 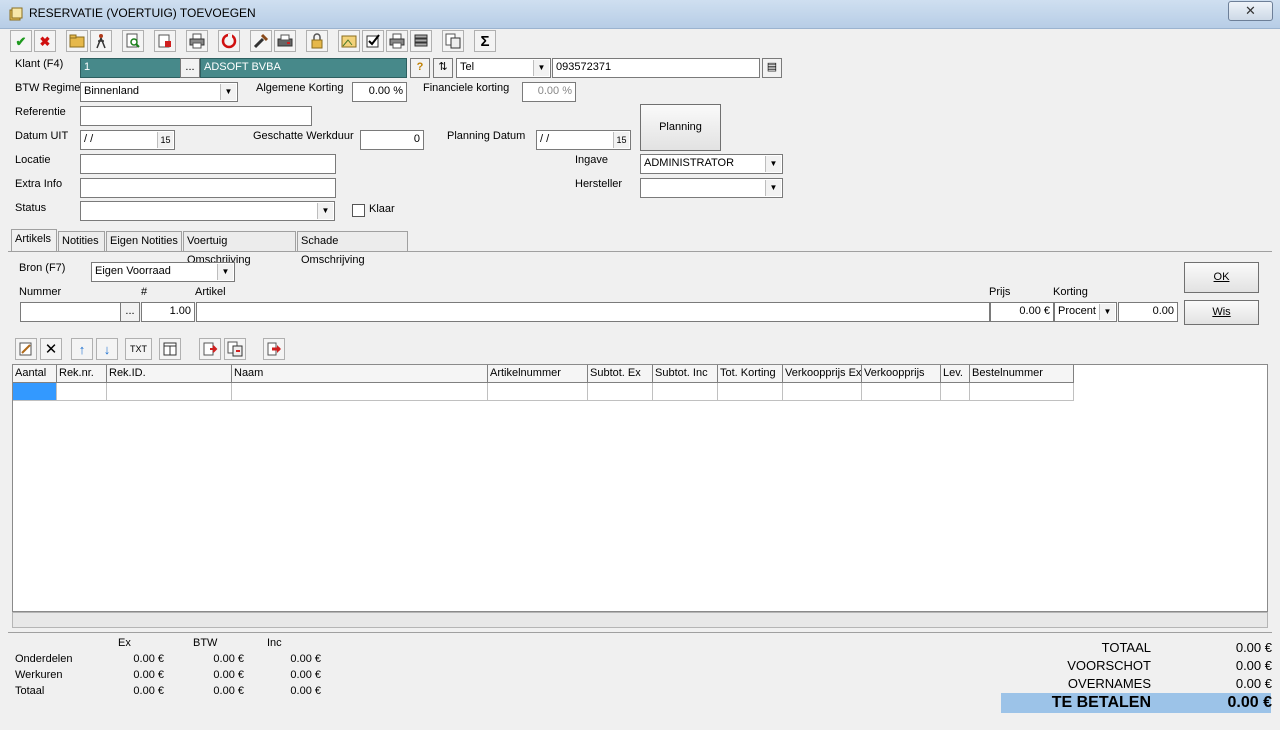 I want to click on extra-info-field, so click(x=208, y=188).